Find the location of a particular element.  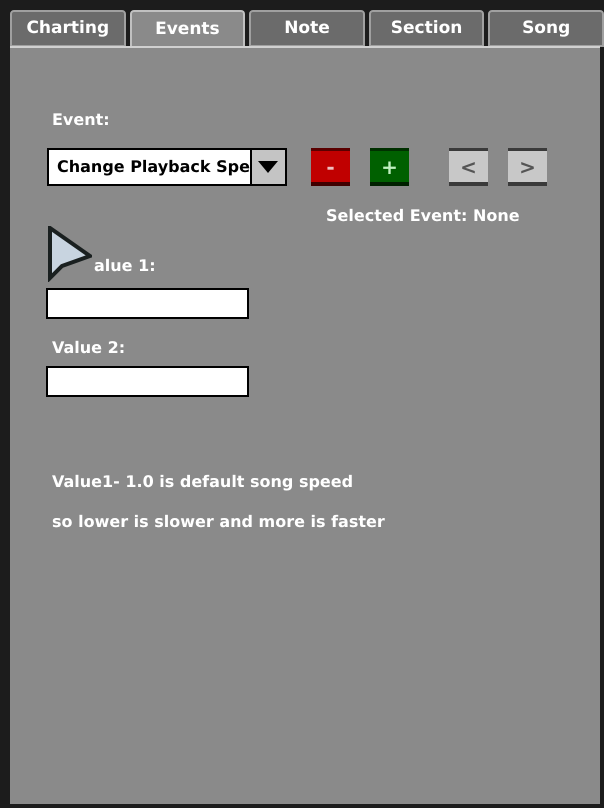

event-label: Event: is located at coordinates (81, 120).